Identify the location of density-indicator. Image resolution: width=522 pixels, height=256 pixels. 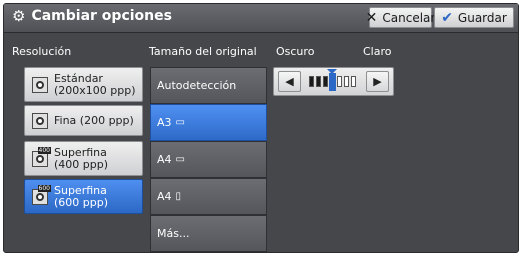
(332, 82).